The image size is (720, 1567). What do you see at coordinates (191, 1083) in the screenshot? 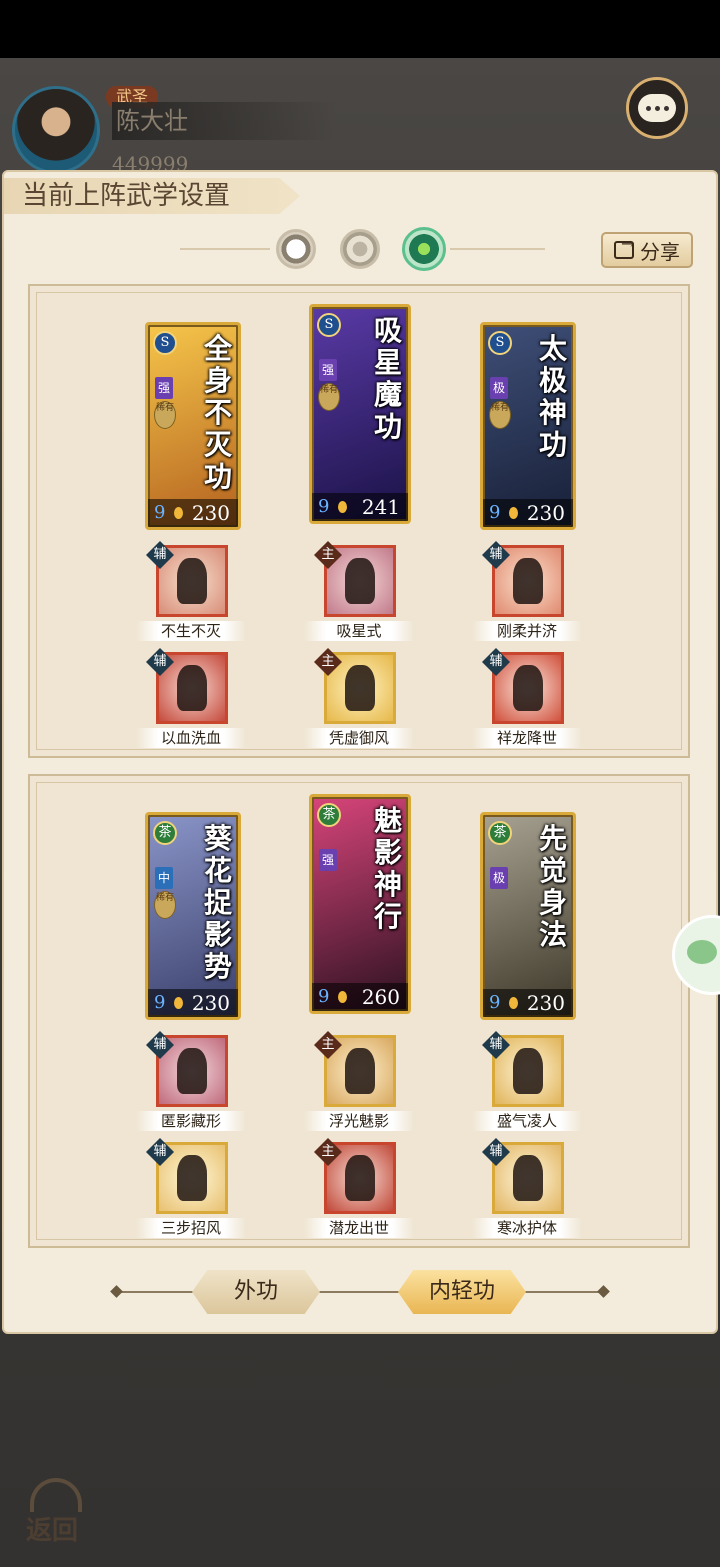
I see `skill-slot: 辅 匿影藏形` at bounding box center [191, 1083].